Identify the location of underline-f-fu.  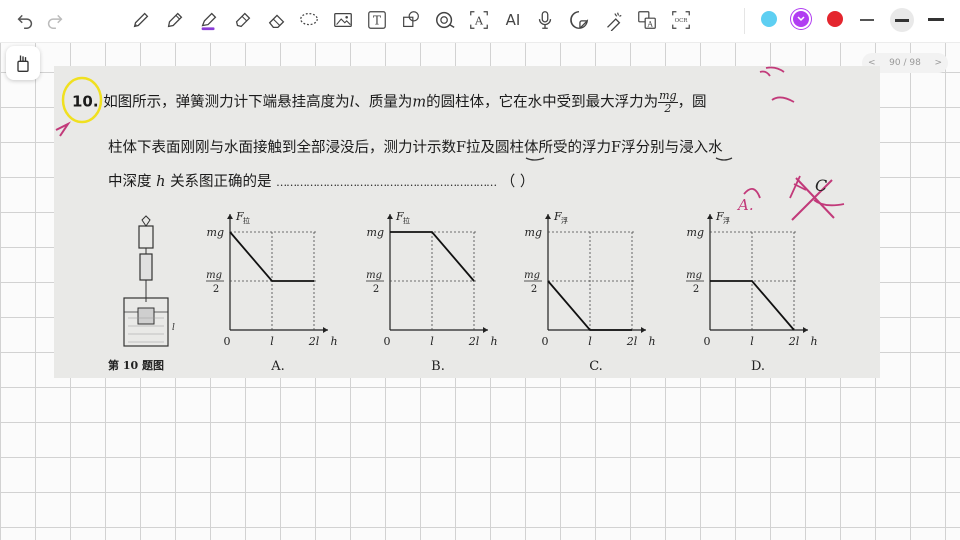
(724, 159).